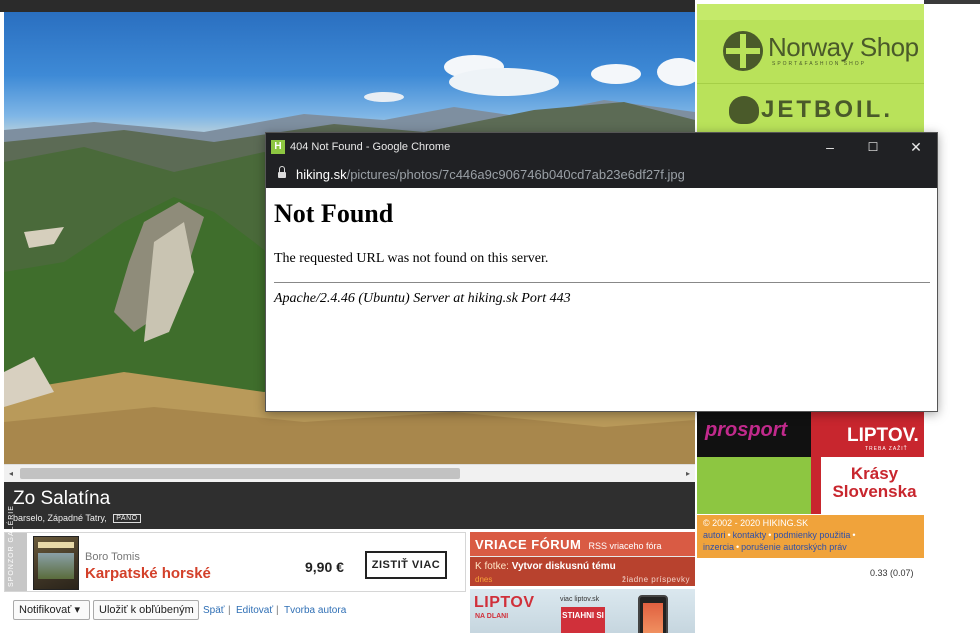 This screenshot has width=980, height=633. What do you see at coordinates (233, 630) in the screenshot?
I see `cut-off-text` at bounding box center [233, 630].